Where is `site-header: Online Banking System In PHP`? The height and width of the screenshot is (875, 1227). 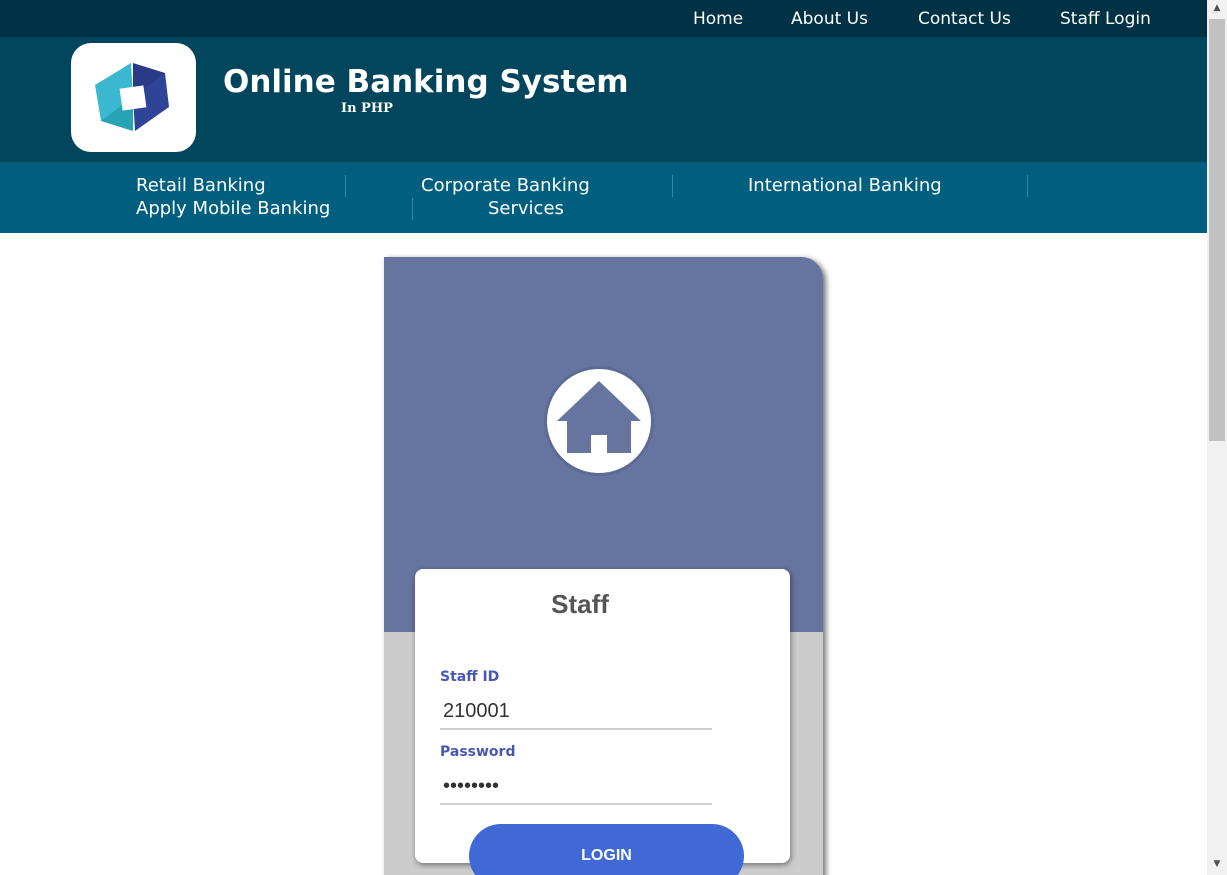
site-header: Online Banking System In PHP is located at coordinates (603, 99).